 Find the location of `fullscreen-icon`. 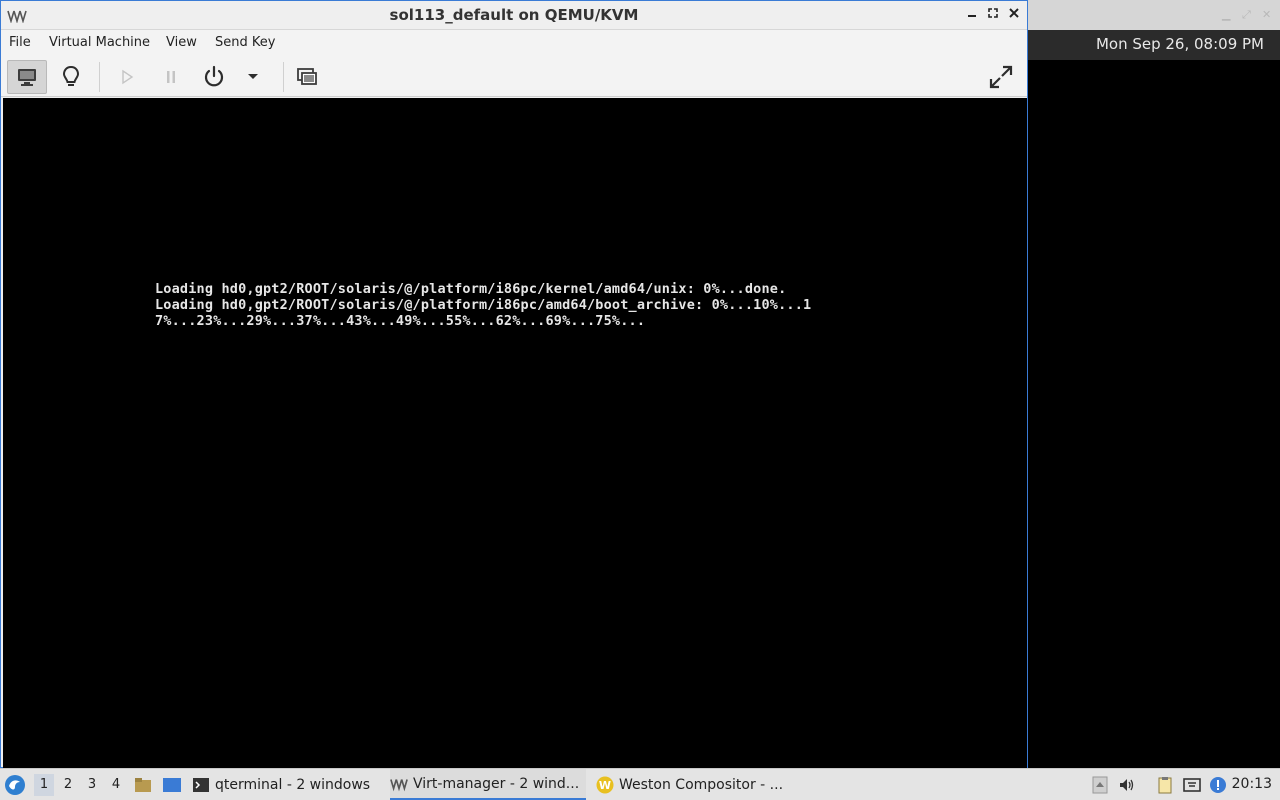

fullscreen-icon is located at coordinates (1001, 77).